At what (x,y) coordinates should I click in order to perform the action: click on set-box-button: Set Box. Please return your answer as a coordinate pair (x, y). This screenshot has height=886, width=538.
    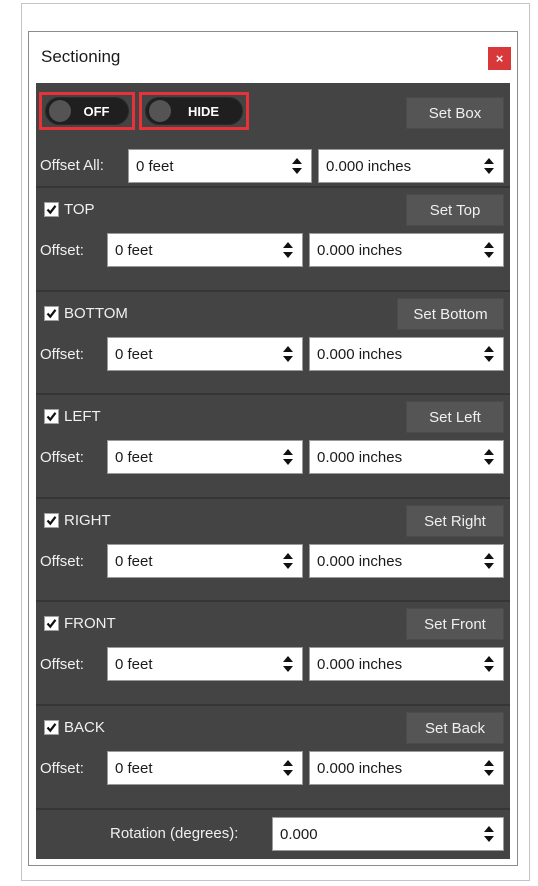
    Looking at the image, I should click on (455, 113).